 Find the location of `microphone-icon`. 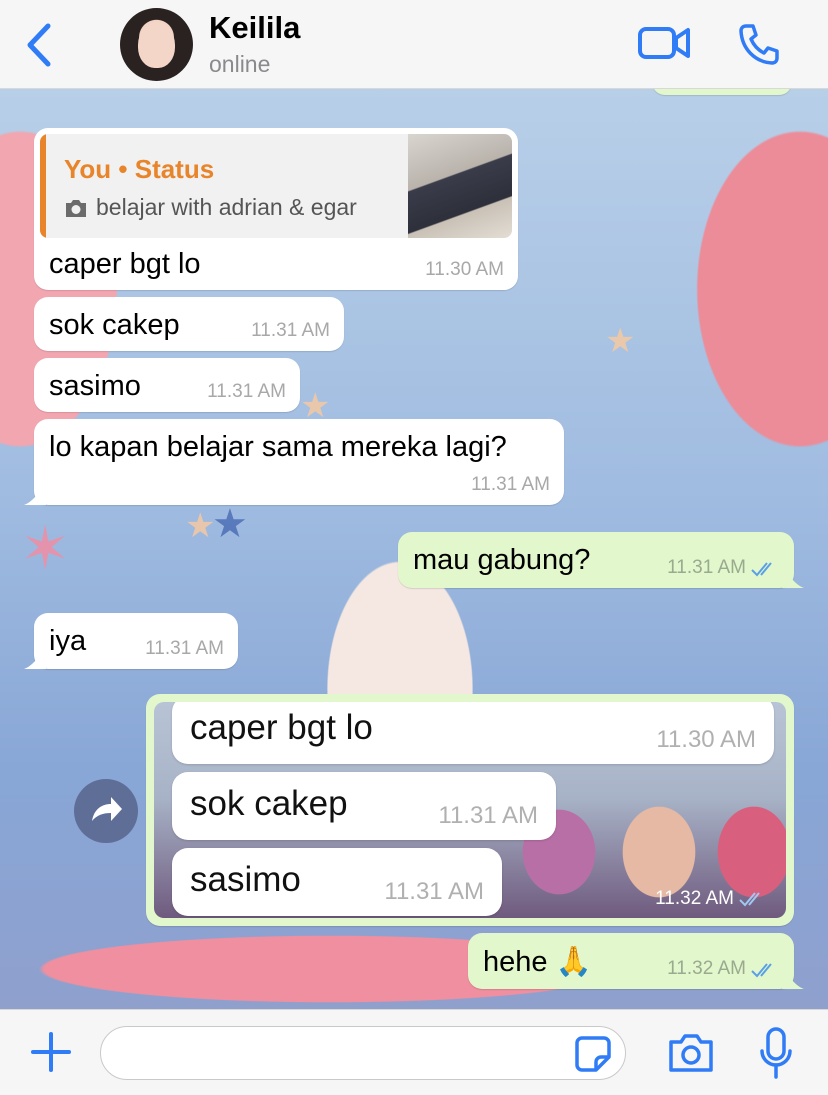

microphone-icon is located at coordinates (776, 1054).